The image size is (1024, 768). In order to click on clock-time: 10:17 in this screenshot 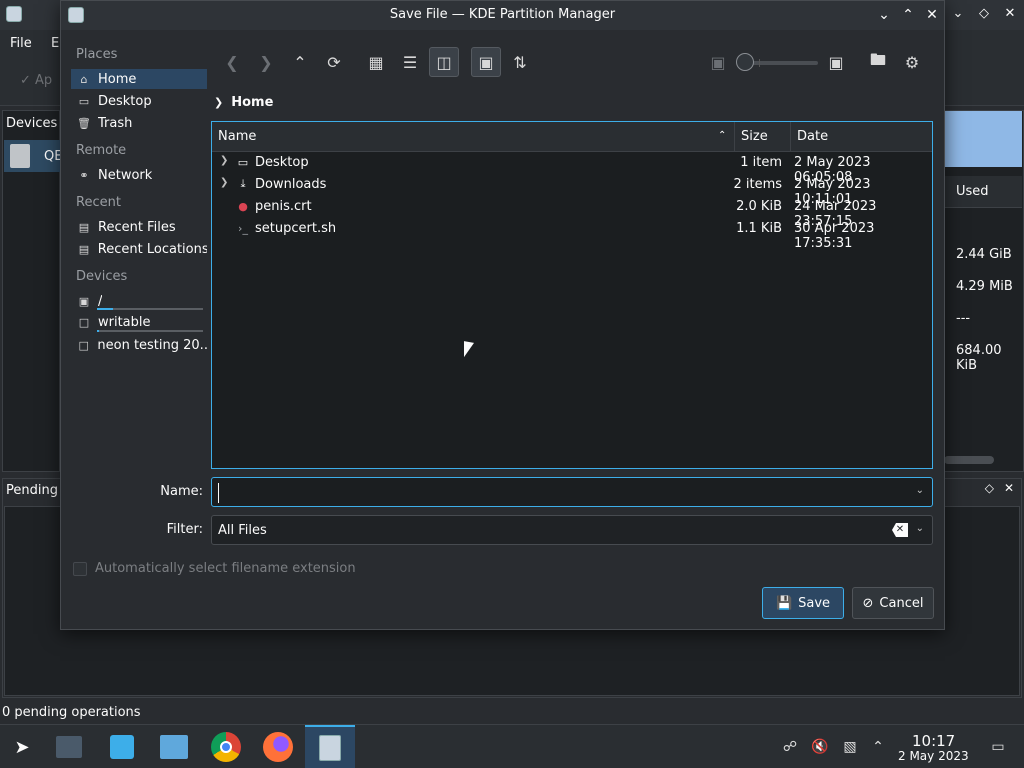, I will do `click(933, 741)`.